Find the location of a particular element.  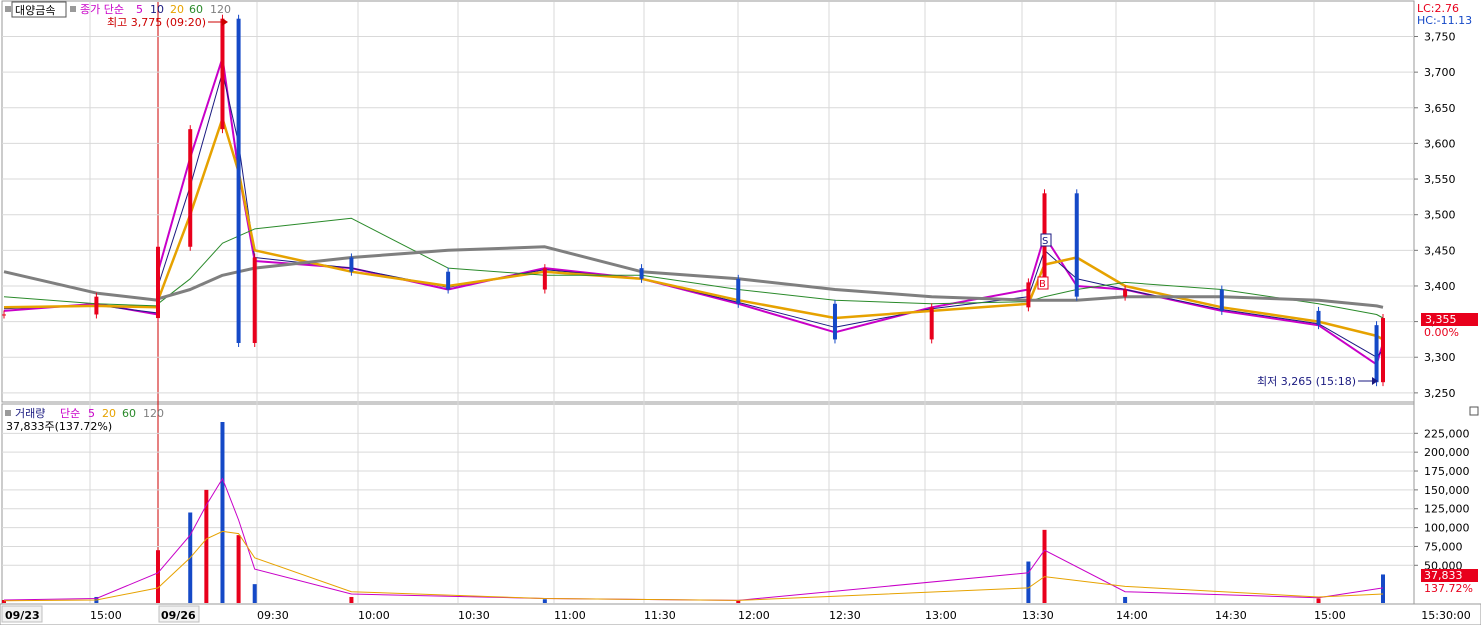

volume-tick-label: 175,000 is located at coordinates (1447, 471).